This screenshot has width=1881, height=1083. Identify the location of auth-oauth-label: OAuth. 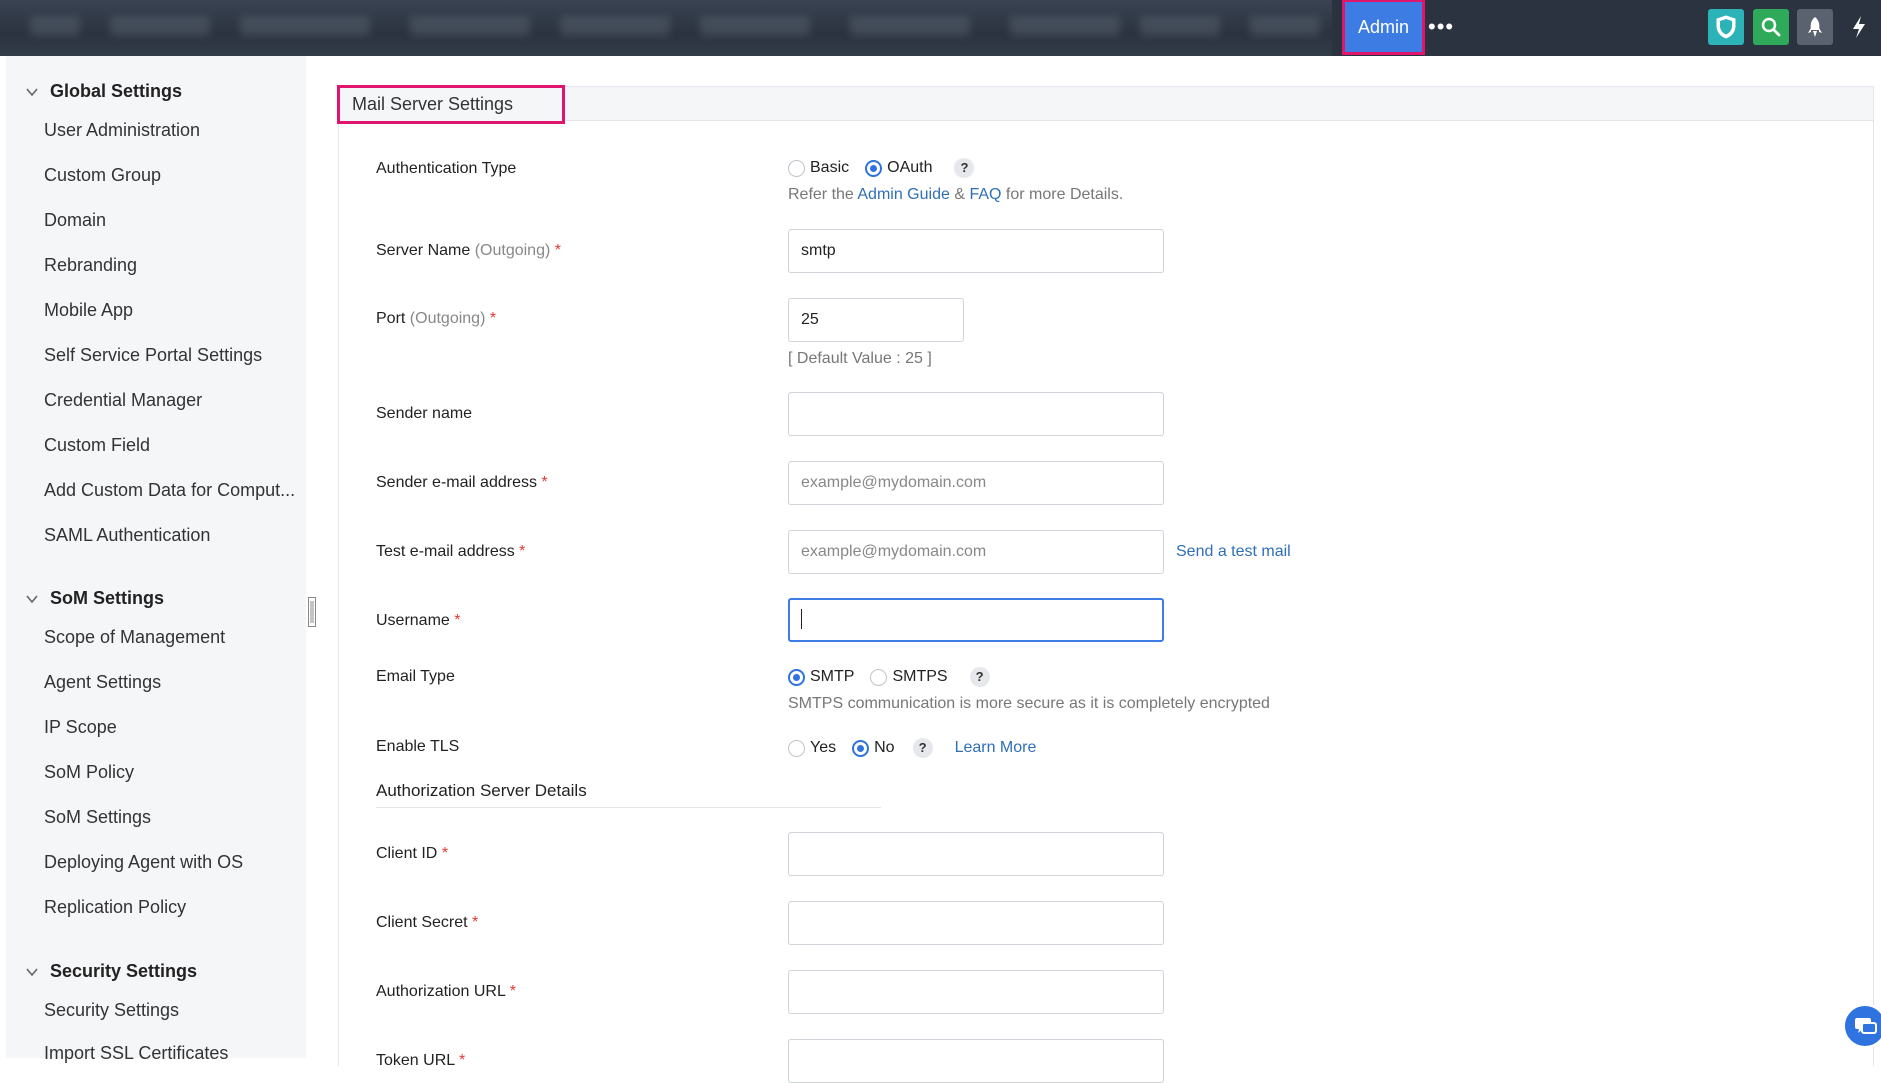
(909, 168).